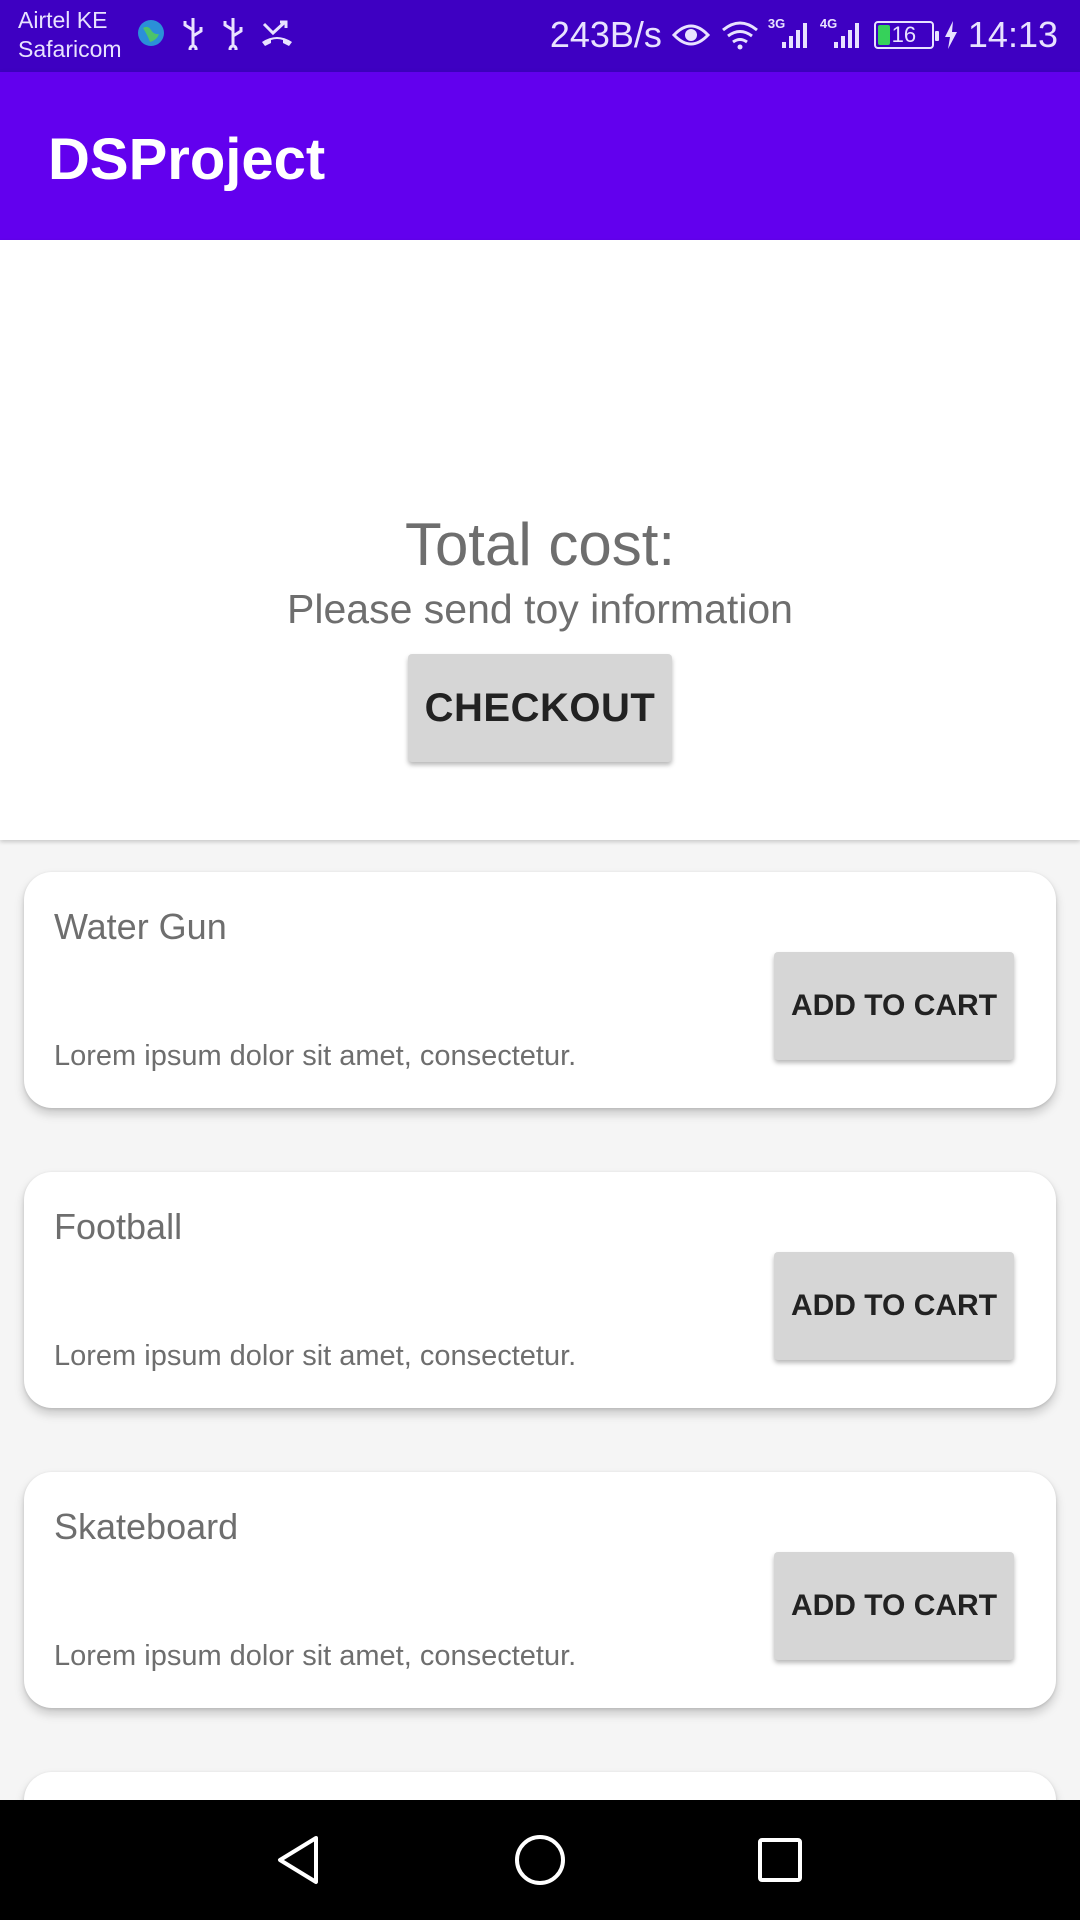 The height and width of the screenshot is (1920, 1080). Describe the element at coordinates (690, 35) in the screenshot. I see `eye-icon` at that location.